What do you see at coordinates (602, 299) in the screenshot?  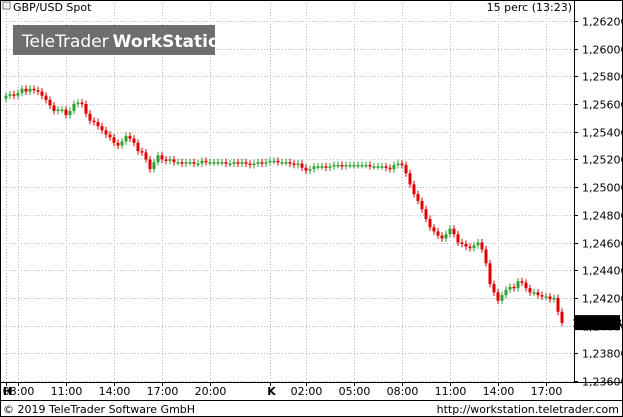 I see `y-tick-label: 1,24200` at bounding box center [602, 299].